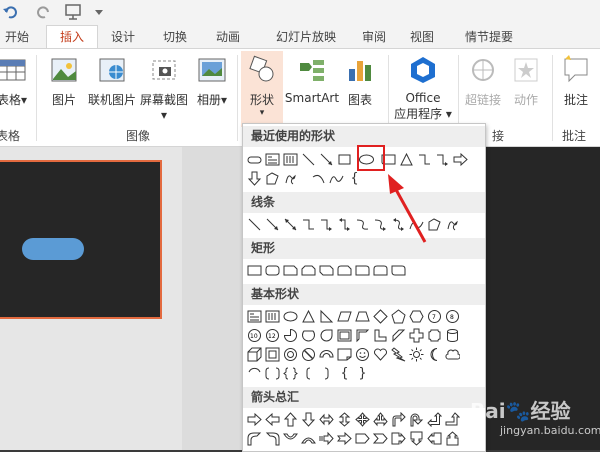  I want to click on basic-double-brace, so click(290, 373).